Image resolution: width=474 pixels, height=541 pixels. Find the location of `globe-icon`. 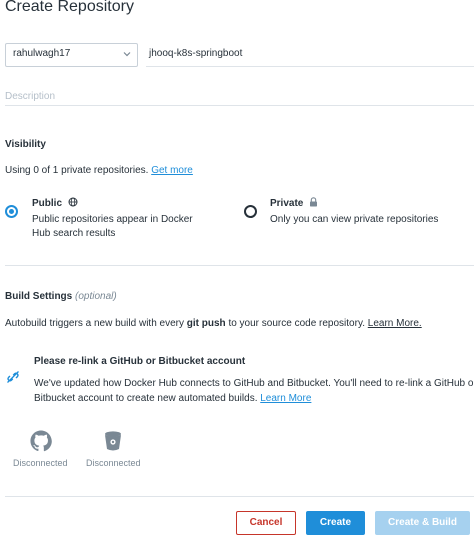

globe-icon is located at coordinates (73, 202).